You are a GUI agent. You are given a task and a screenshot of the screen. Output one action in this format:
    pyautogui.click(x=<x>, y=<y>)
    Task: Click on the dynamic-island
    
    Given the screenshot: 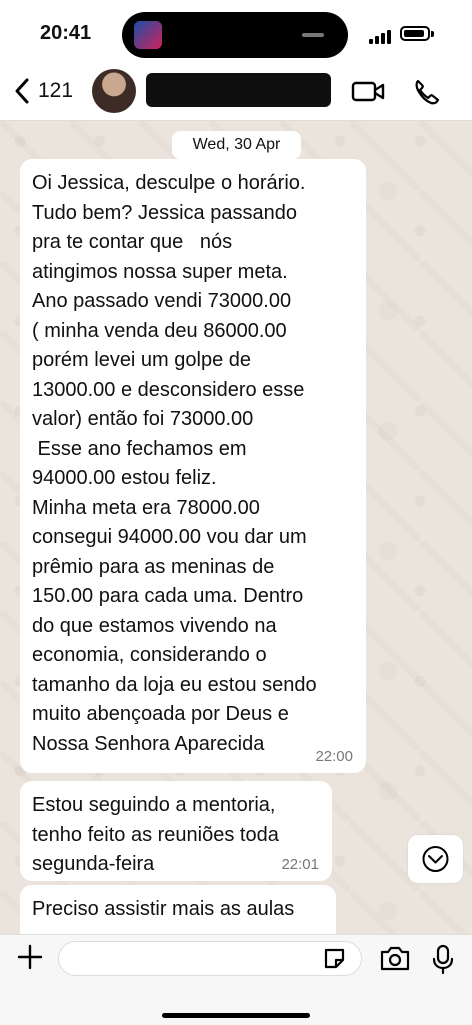 What is the action you would take?
    pyautogui.click(x=235, y=35)
    